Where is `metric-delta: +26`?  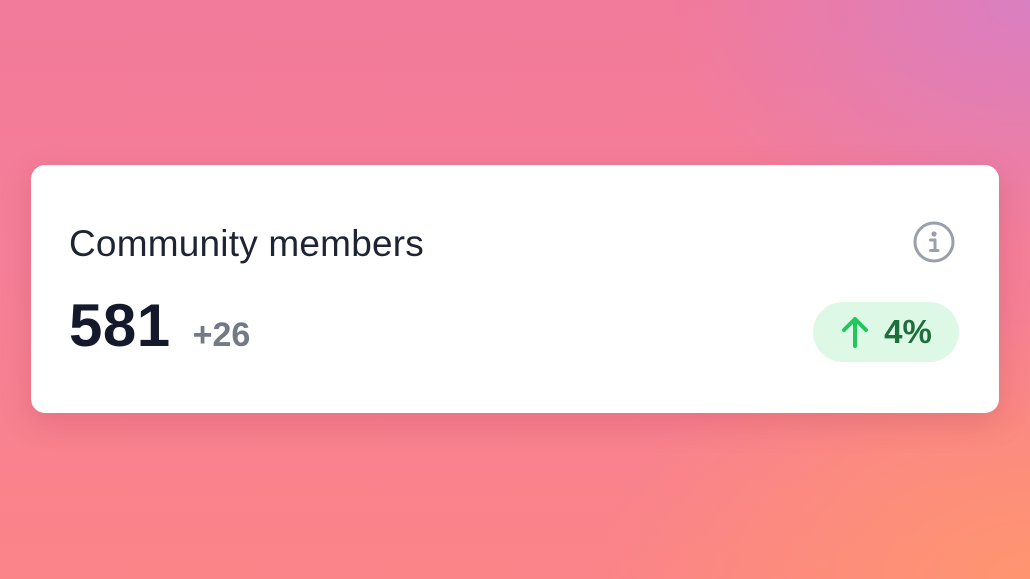 metric-delta: +26 is located at coordinates (221, 335).